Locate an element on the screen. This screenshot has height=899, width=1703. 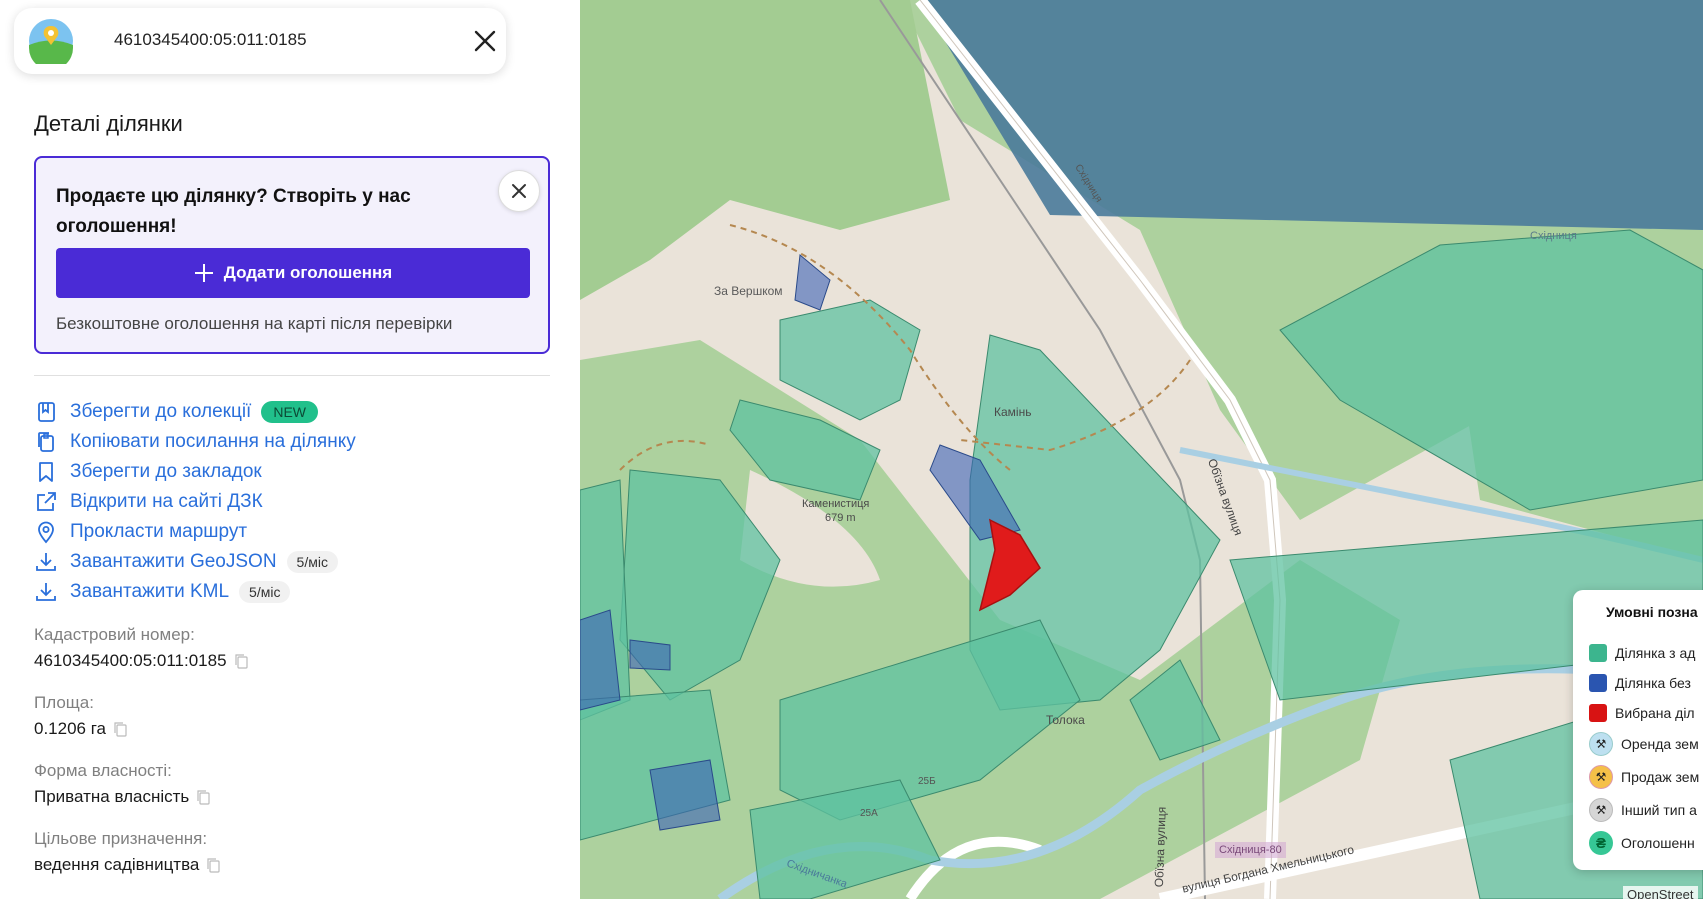
field-label: Форма власності: is located at coordinates (103, 770).